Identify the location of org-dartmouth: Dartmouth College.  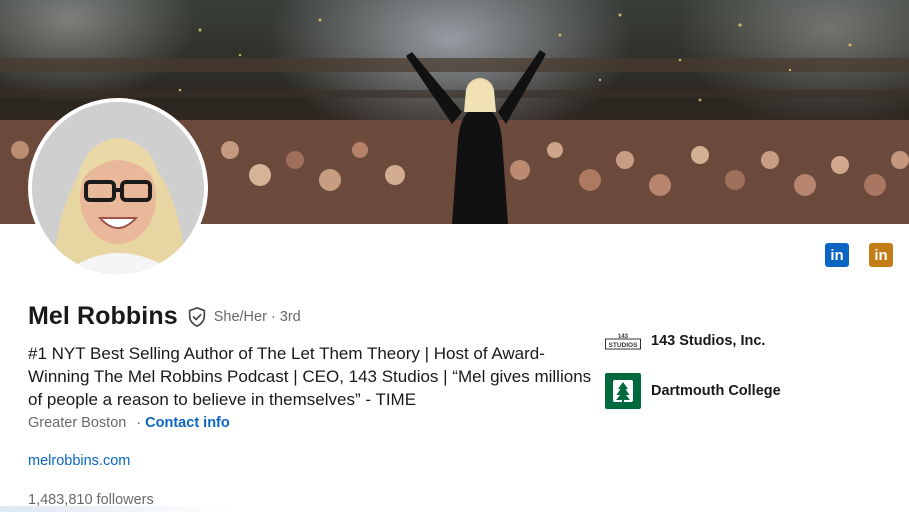
(693, 391).